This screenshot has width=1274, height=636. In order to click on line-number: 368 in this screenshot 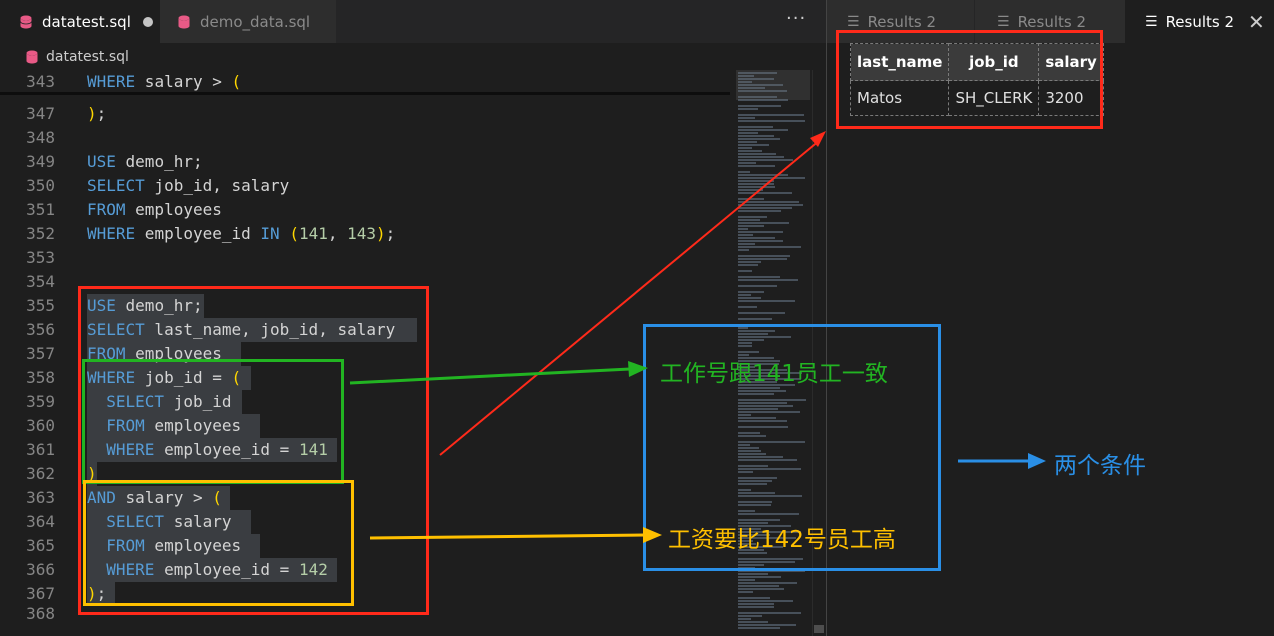, I will do `click(40, 613)`.